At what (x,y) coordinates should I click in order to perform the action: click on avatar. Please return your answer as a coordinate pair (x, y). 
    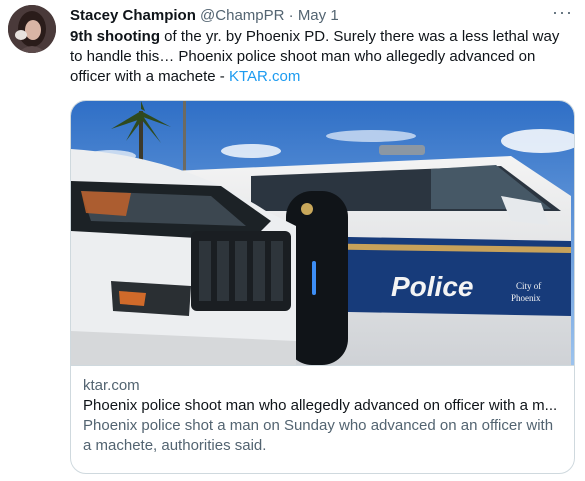
    Looking at the image, I should click on (32, 29).